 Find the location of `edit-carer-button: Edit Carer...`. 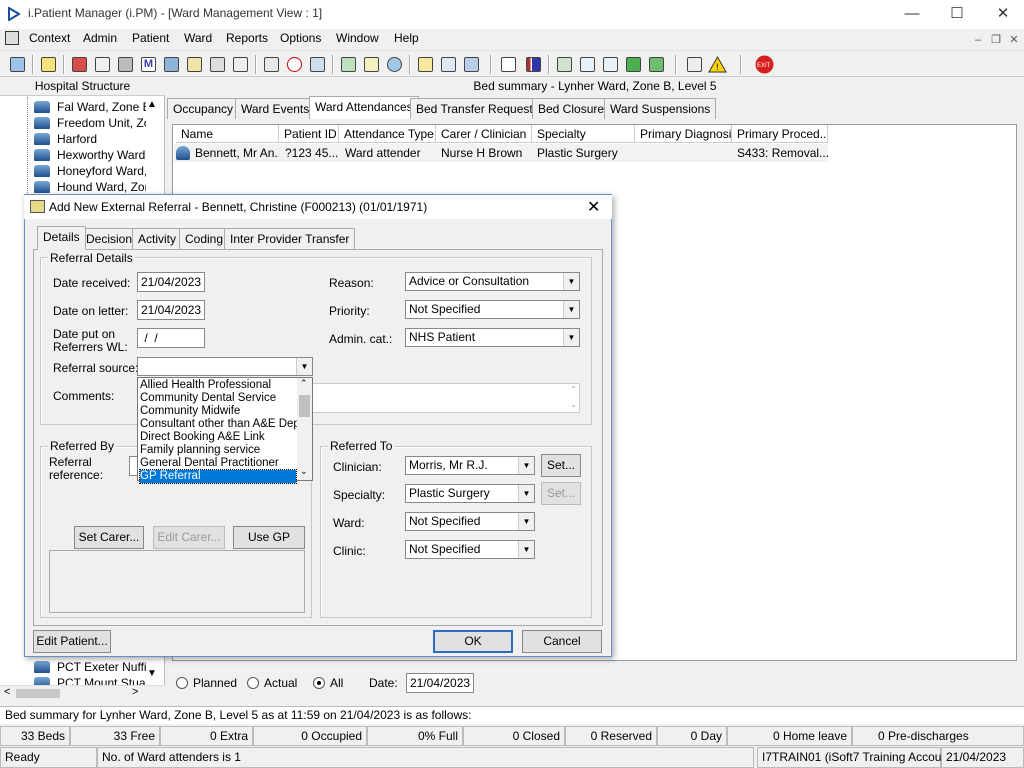

edit-carer-button: Edit Carer... is located at coordinates (189, 537).